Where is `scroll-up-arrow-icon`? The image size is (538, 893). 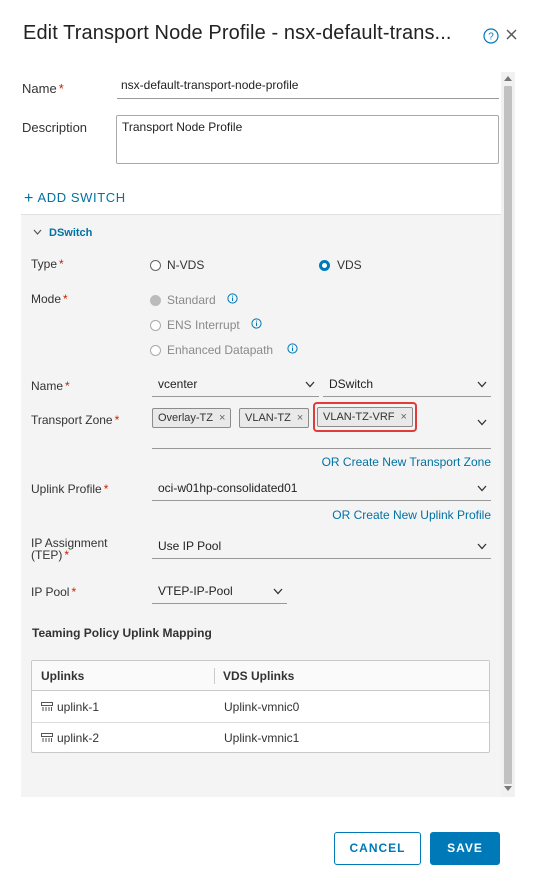 scroll-up-arrow-icon is located at coordinates (508, 78).